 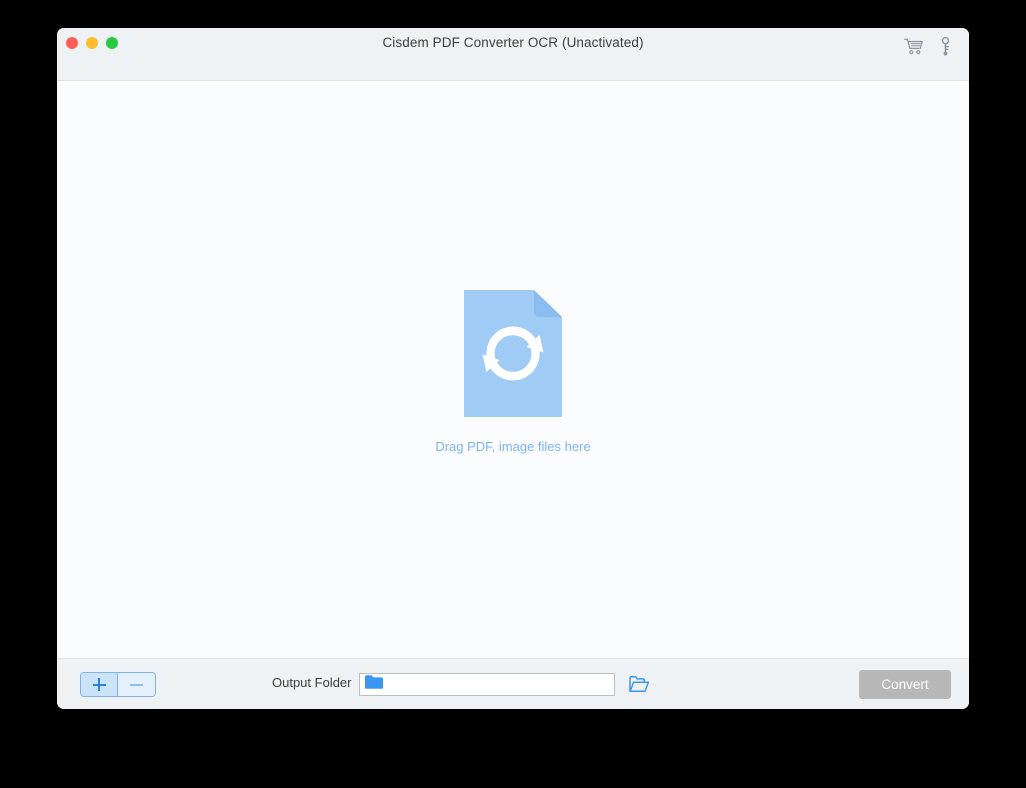 I want to click on browse-output-folder-button, so click(x=639, y=684).